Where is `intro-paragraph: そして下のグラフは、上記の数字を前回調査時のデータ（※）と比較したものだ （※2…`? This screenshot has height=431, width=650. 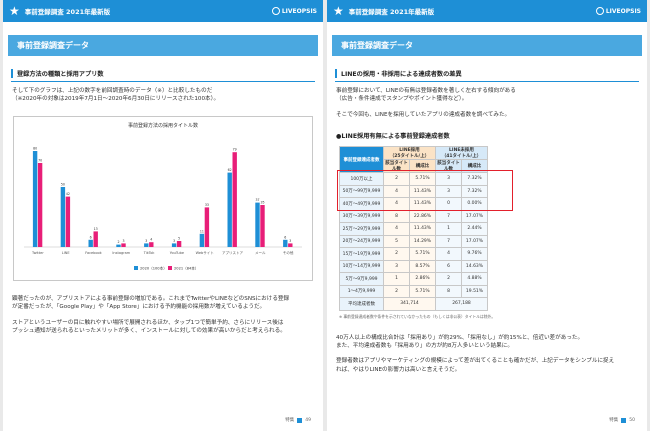 intro-paragraph: そして下のグラフは、上記の数字を前回調査時のデータ（※）と比較したものだ （※2… is located at coordinates (116, 95).